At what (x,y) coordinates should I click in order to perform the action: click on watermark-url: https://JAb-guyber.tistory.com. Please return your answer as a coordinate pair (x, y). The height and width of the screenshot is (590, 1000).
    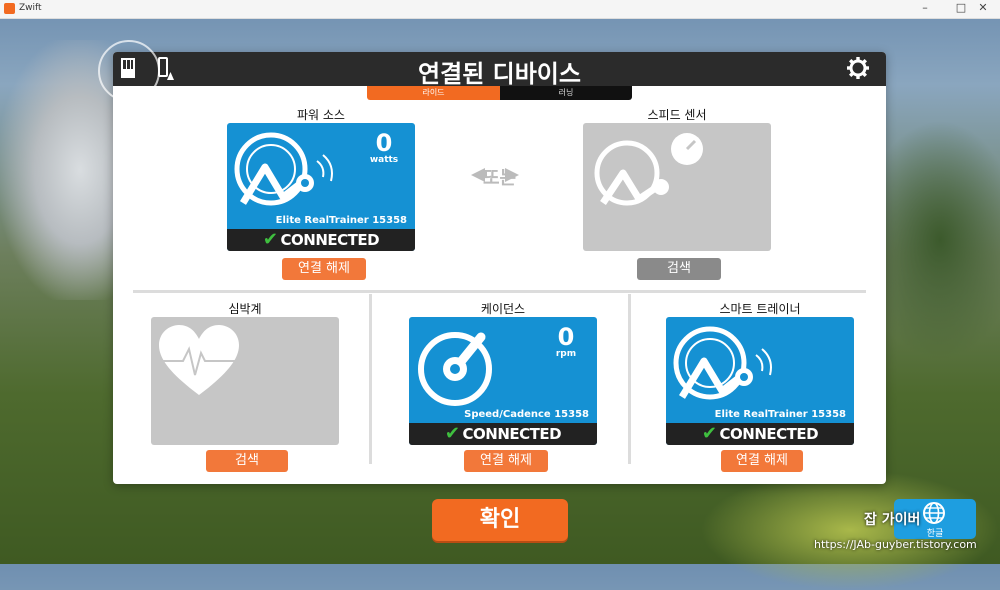
    Looking at the image, I should click on (895, 544).